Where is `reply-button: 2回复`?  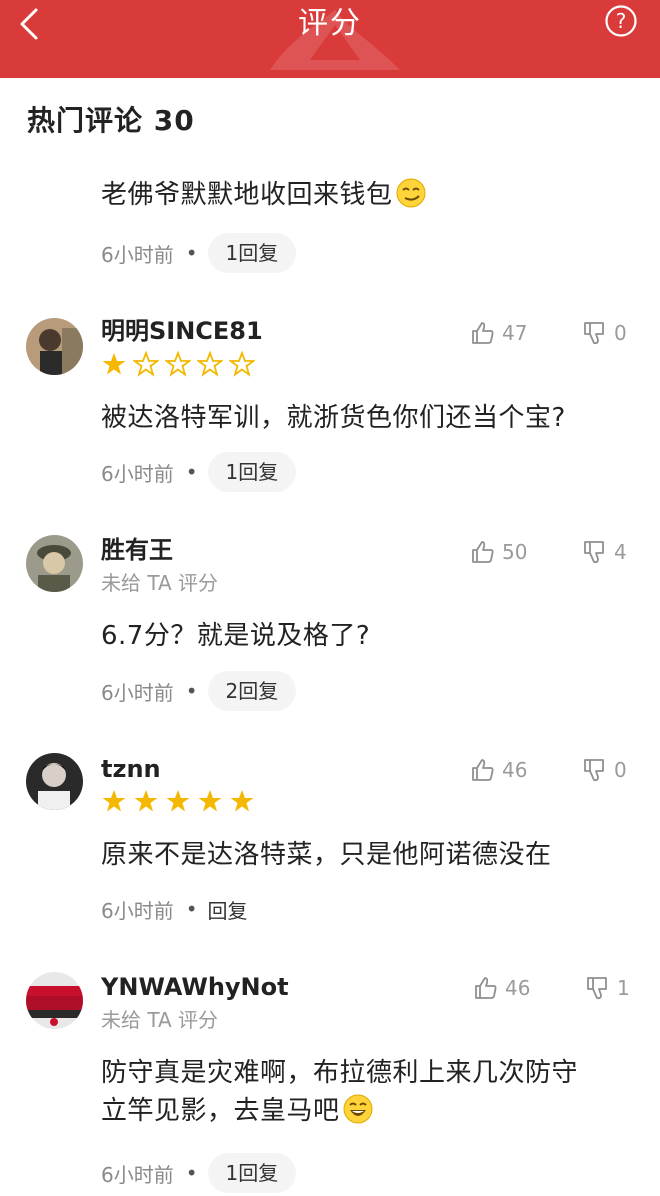 reply-button: 2回复 is located at coordinates (252, 691).